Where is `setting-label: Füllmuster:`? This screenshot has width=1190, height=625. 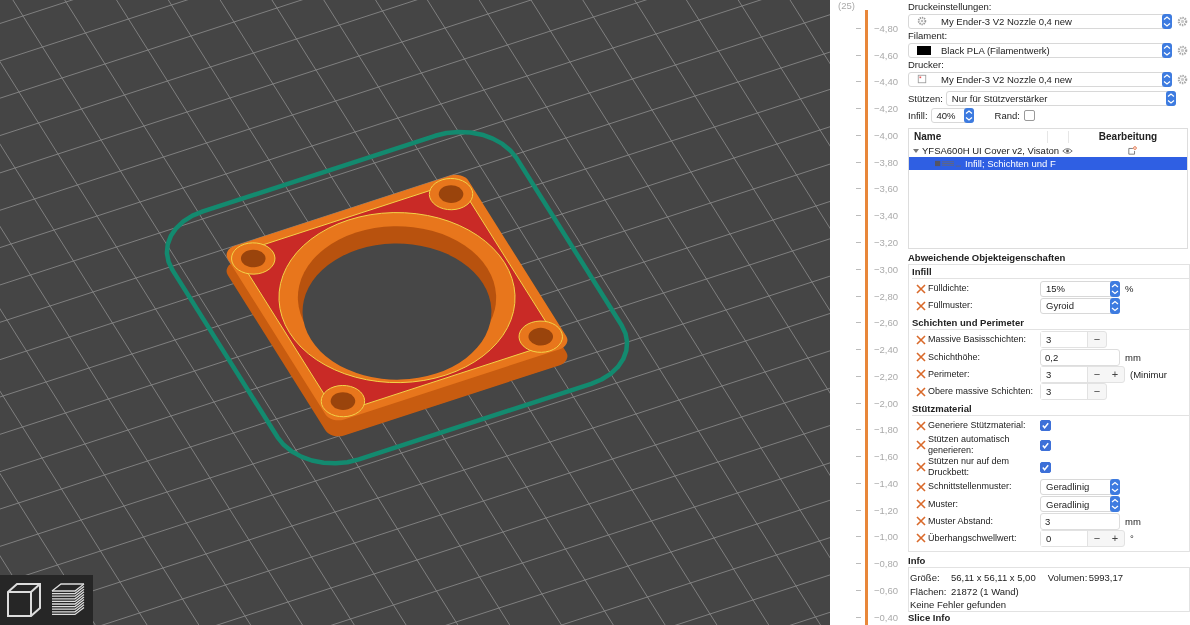
setting-label: Füllmuster: is located at coordinates (951, 306).